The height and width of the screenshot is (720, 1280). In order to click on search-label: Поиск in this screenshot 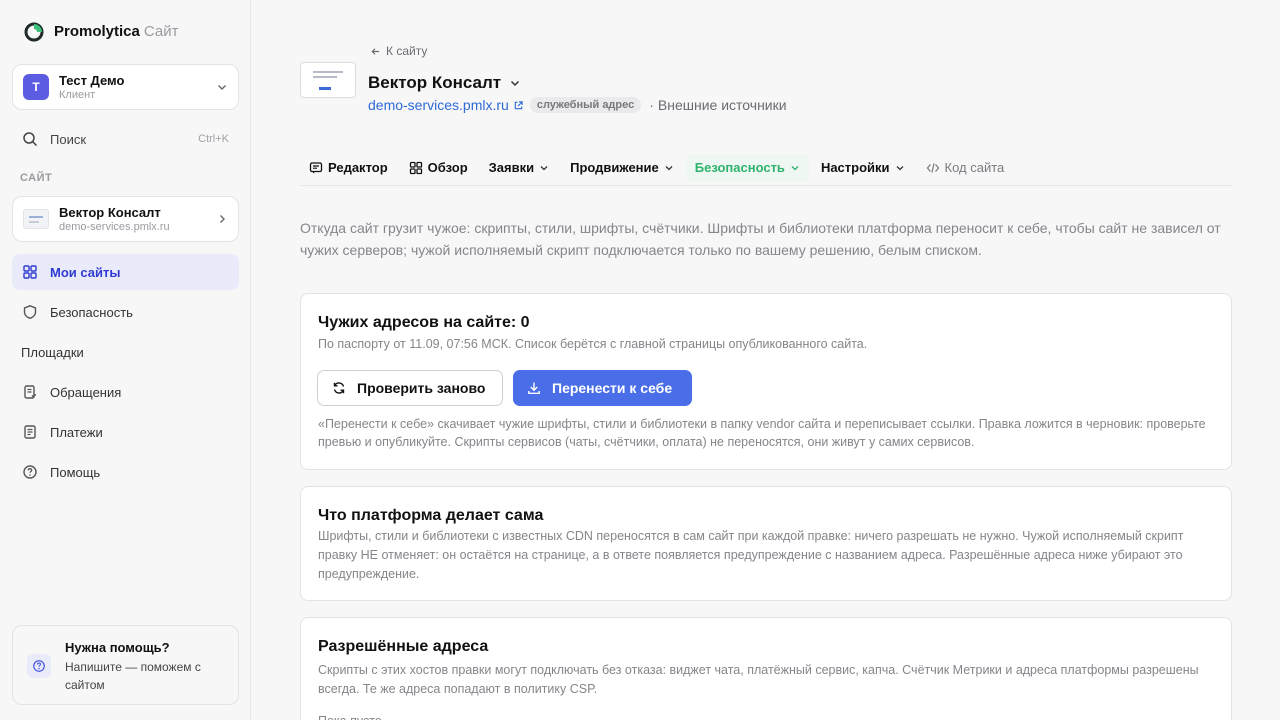, I will do `click(68, 139)`.